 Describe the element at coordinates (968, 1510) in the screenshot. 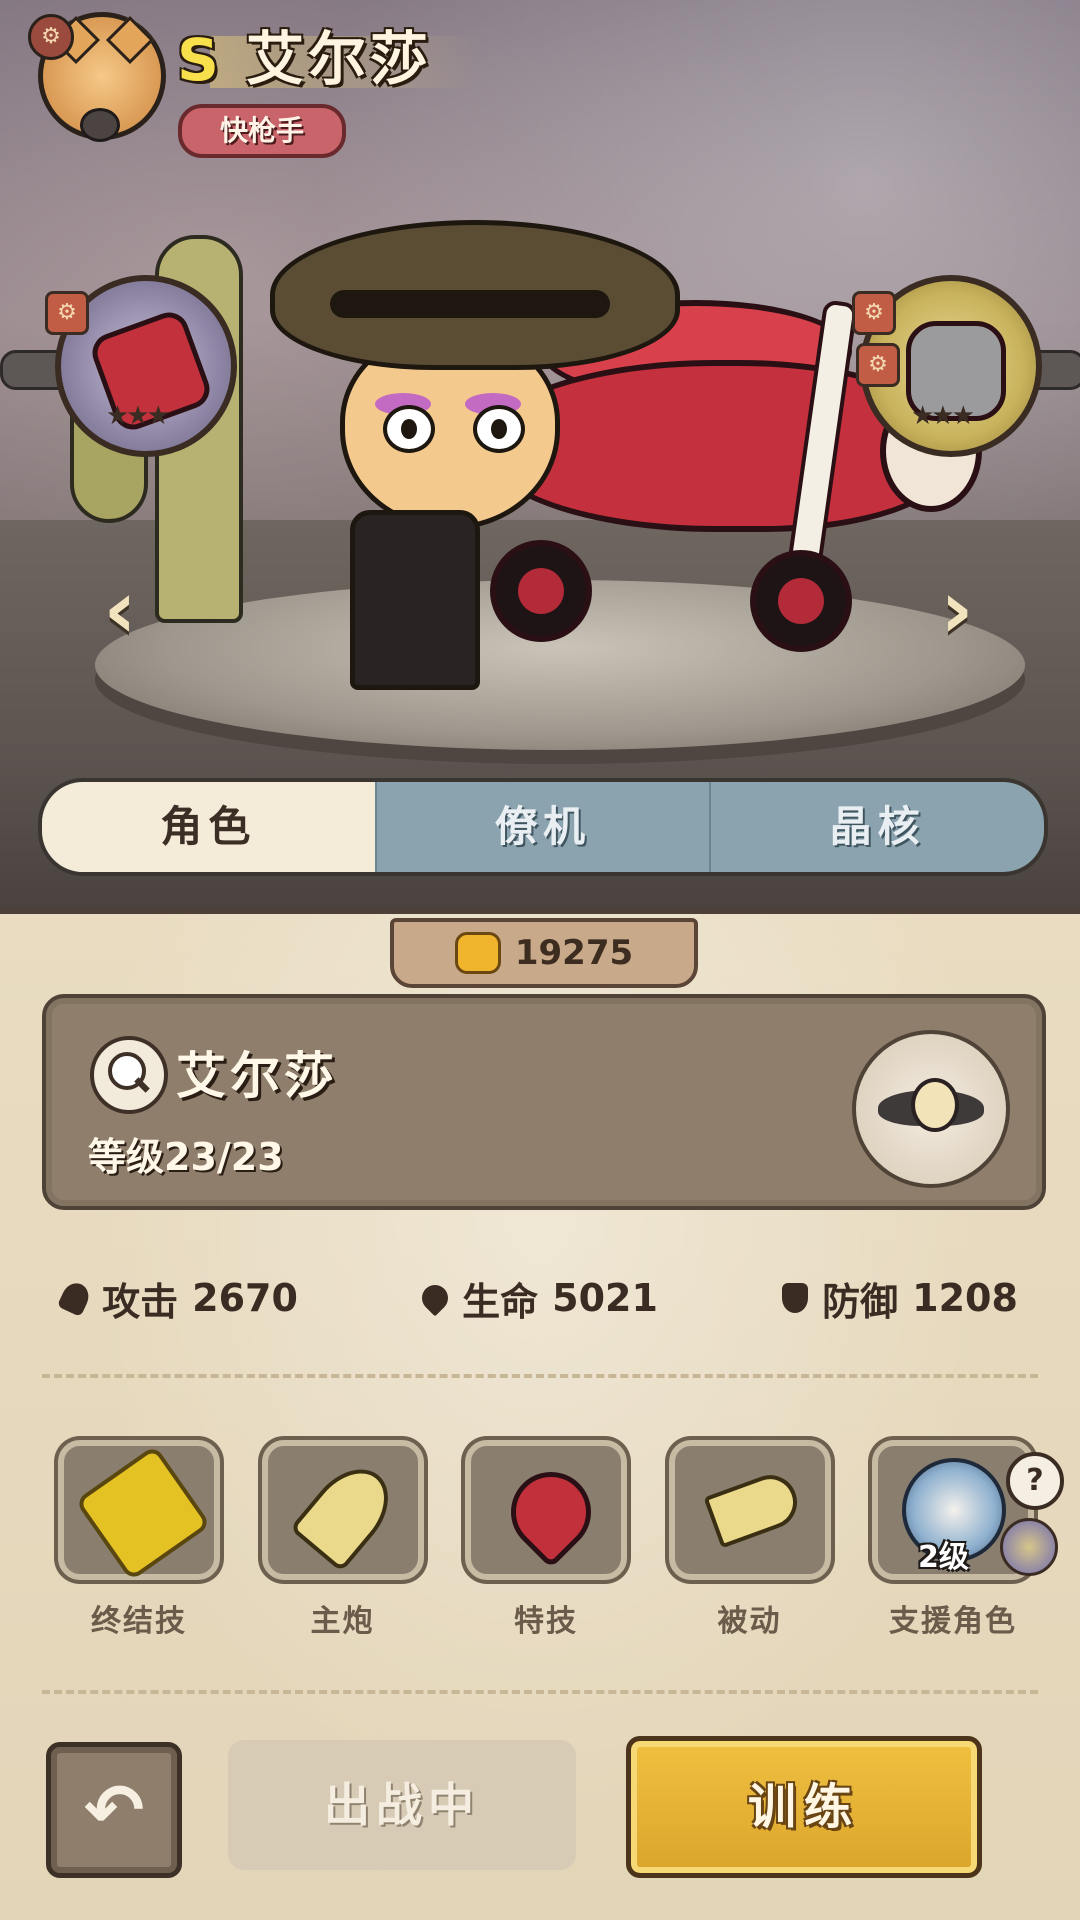

I see `skill-slot: 2级 ?` at that location.